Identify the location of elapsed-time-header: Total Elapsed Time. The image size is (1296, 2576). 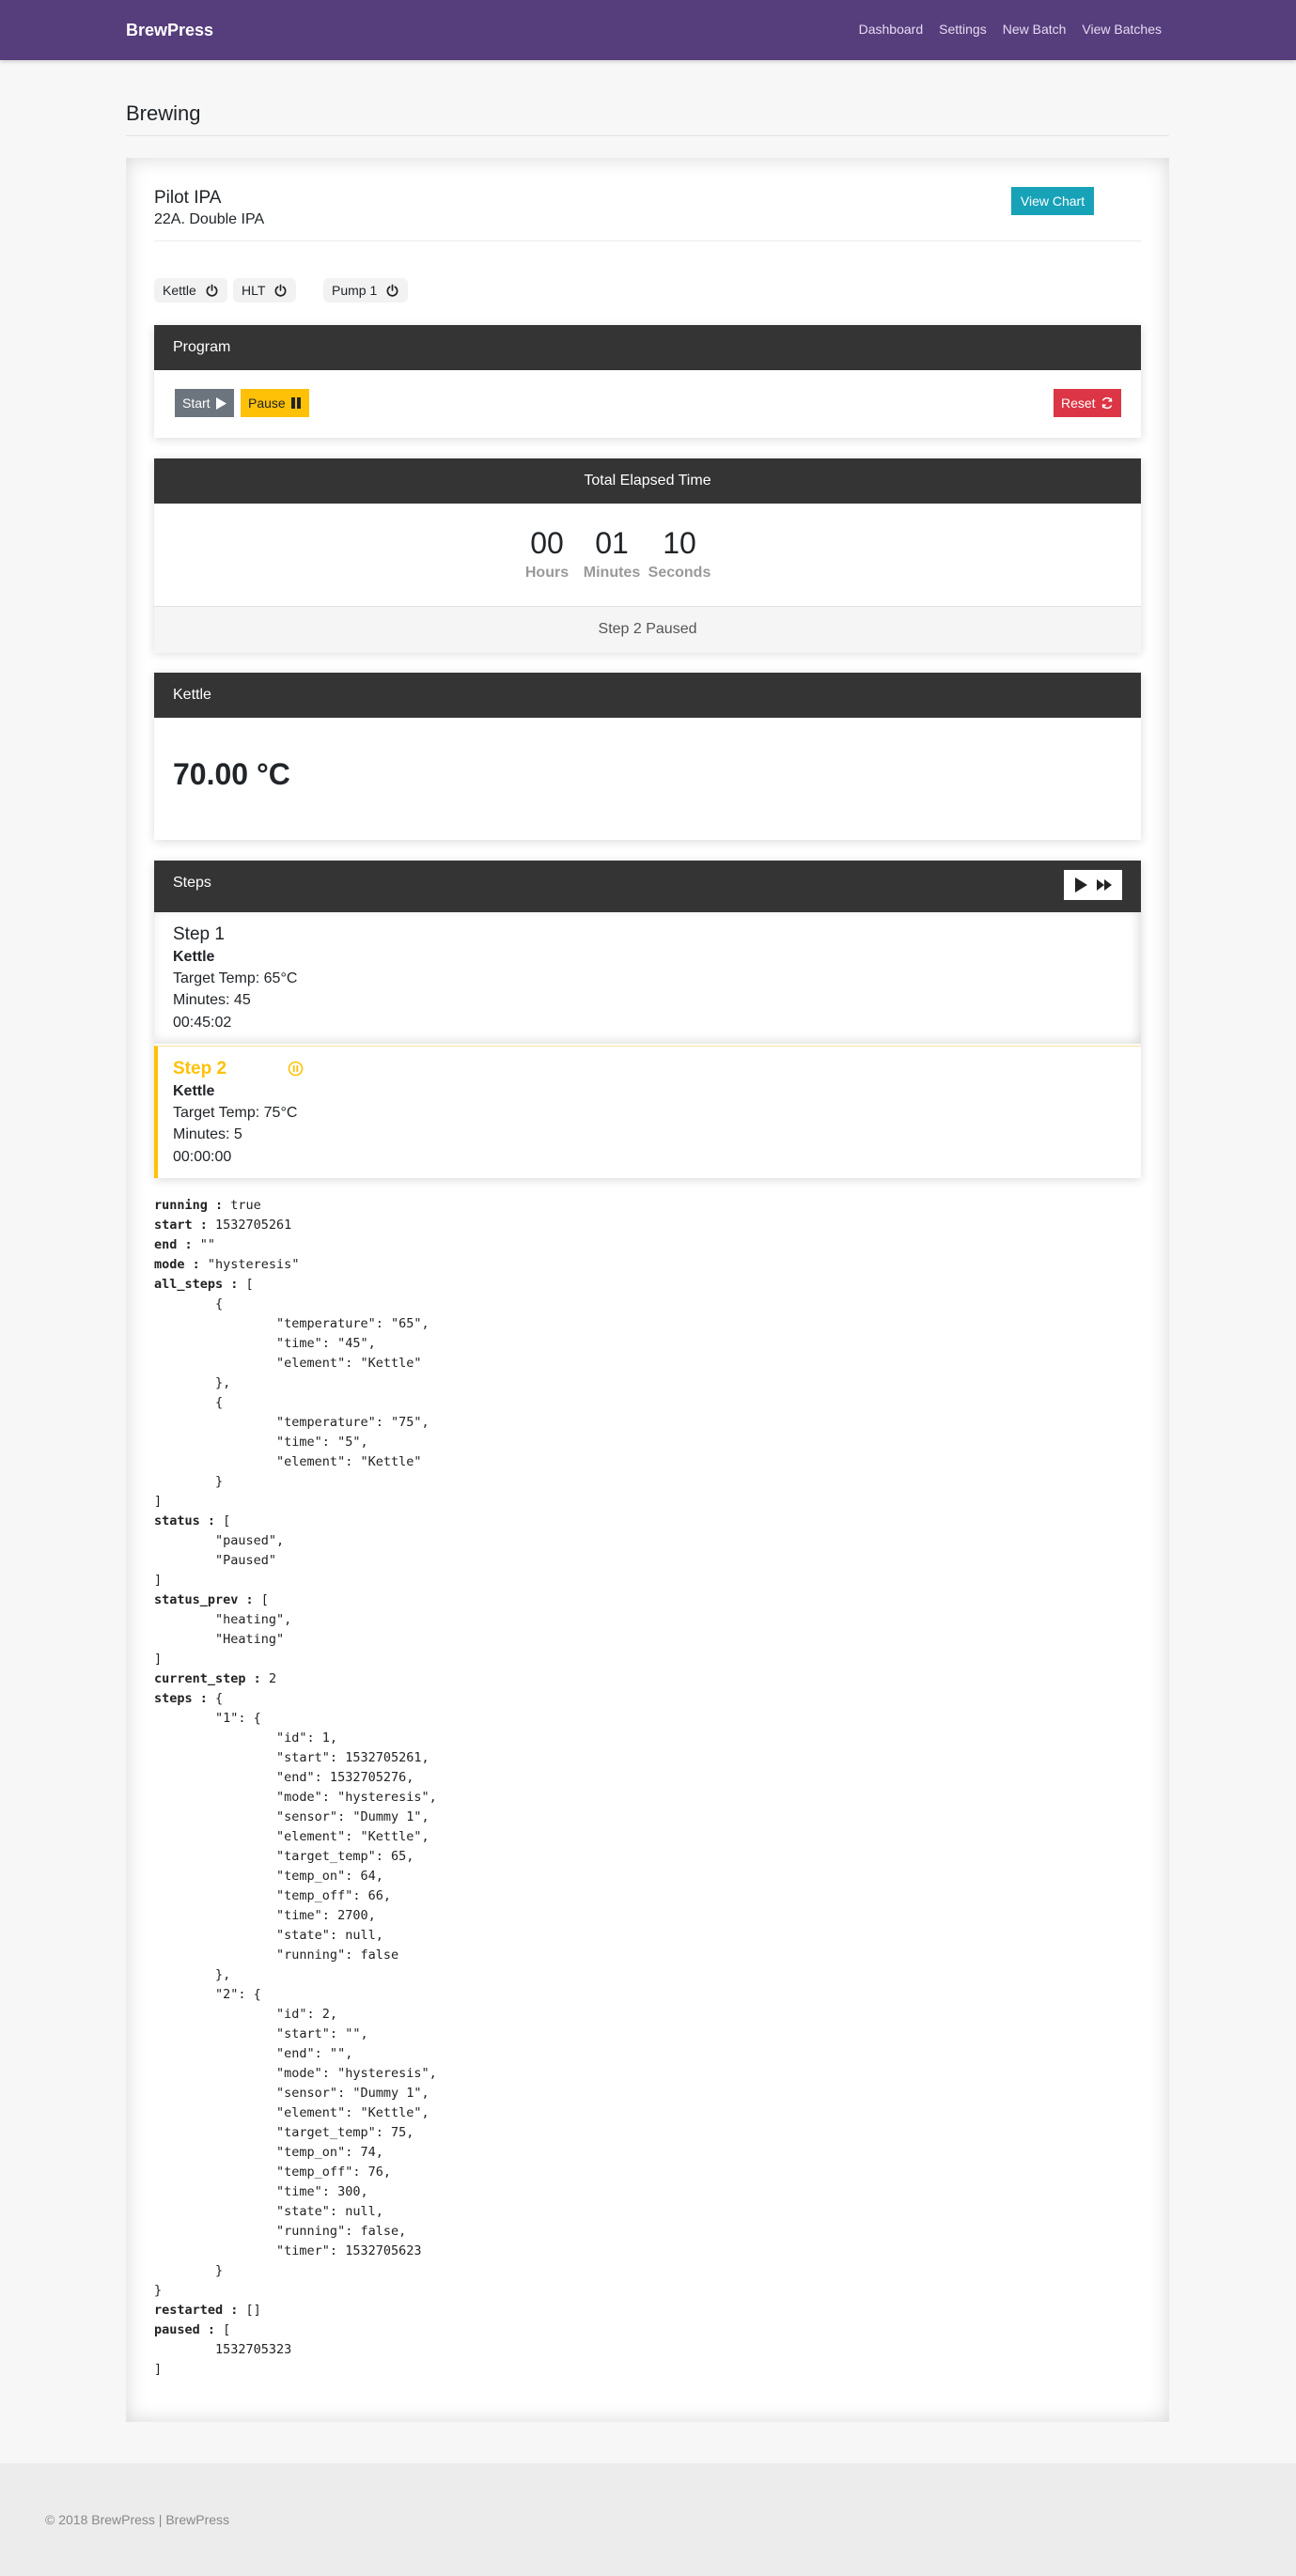
(647, 481).